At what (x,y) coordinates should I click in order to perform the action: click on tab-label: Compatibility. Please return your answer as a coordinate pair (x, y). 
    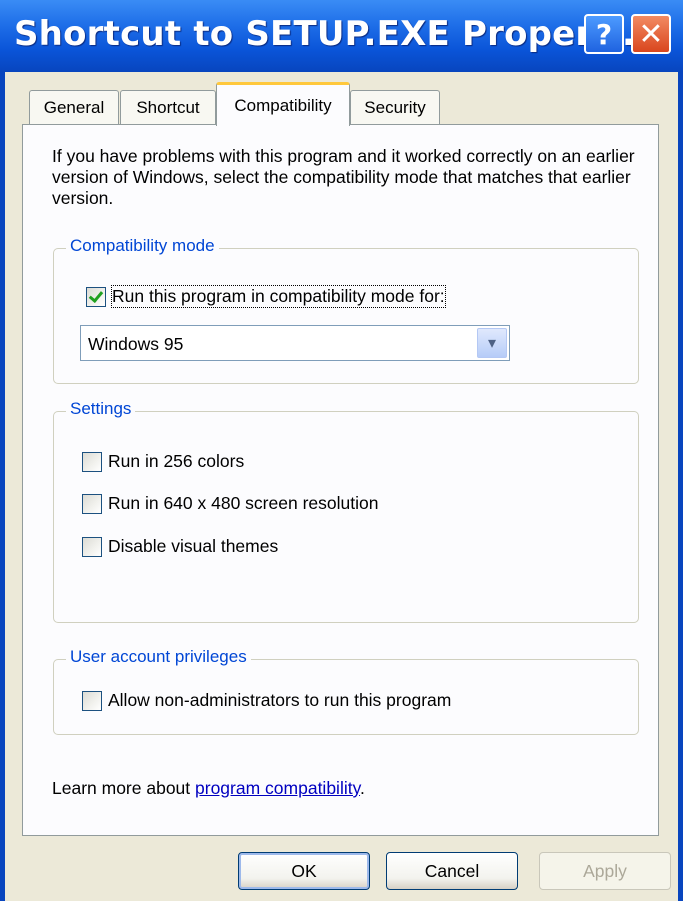
    Looking at the image, I should click on (283, 105).